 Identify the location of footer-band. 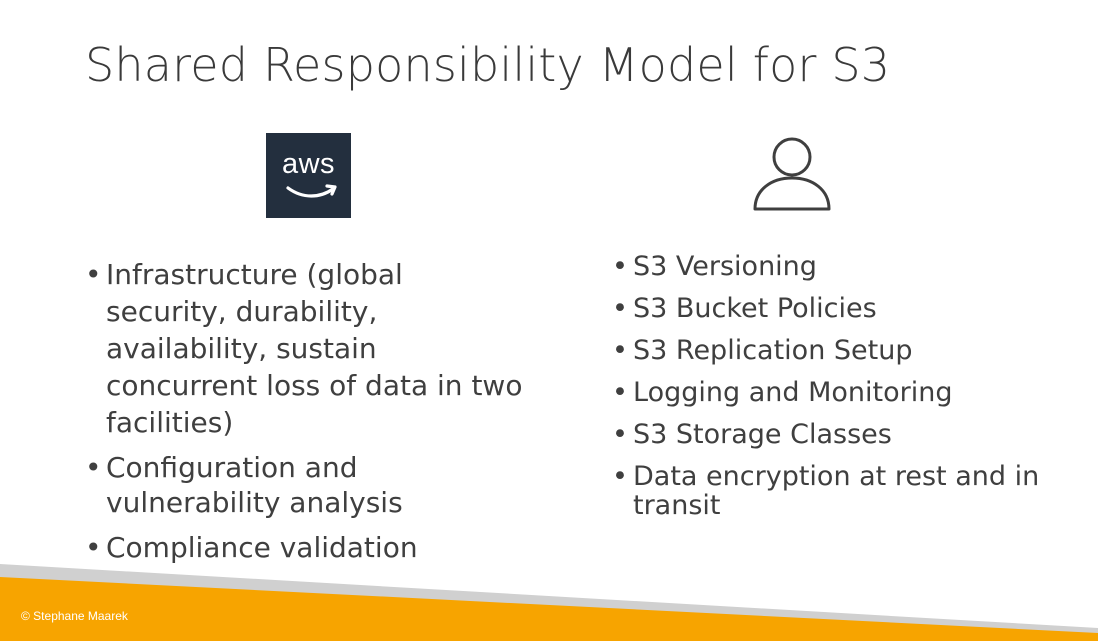
(549, 602).